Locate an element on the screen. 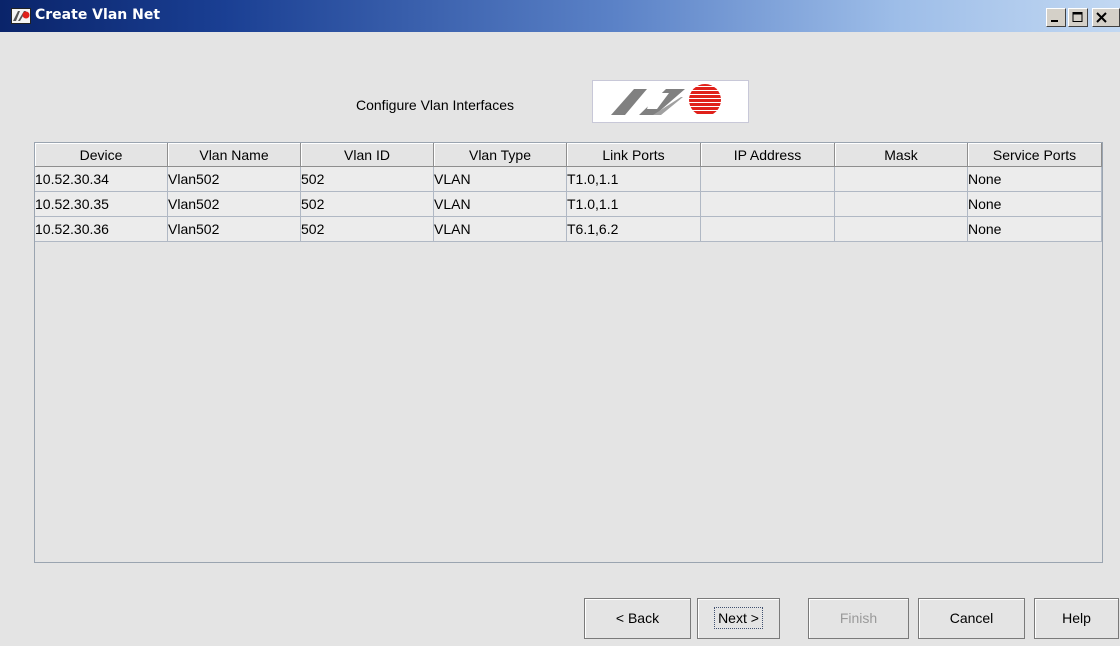 The image size is (1120, 646). finish-button-label: Finish is located at coordinates (858, 618).